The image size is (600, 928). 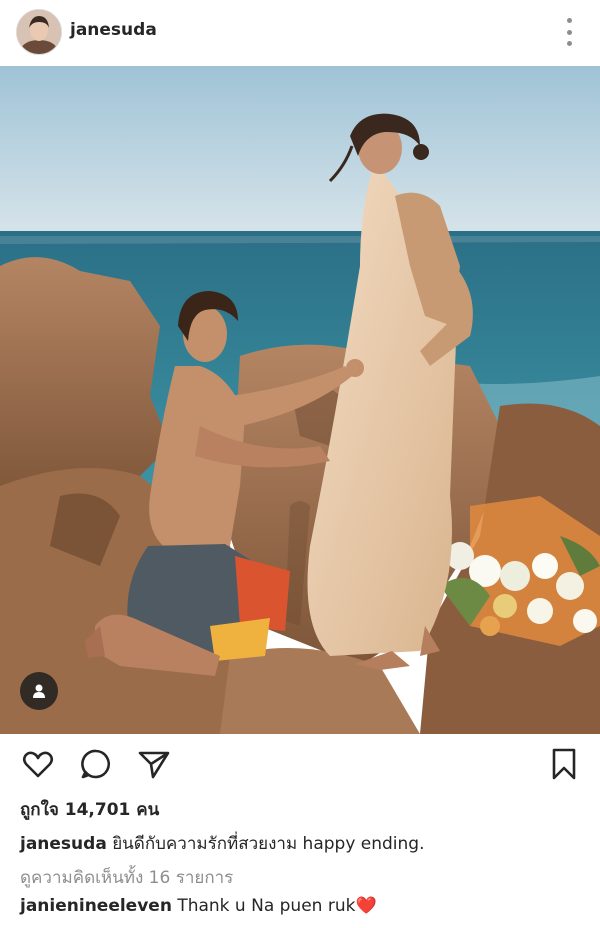 What do you see at coordinates (39, 691) in the screenshot?
I see `user-tag-icon` at bounding box center [39, 691].